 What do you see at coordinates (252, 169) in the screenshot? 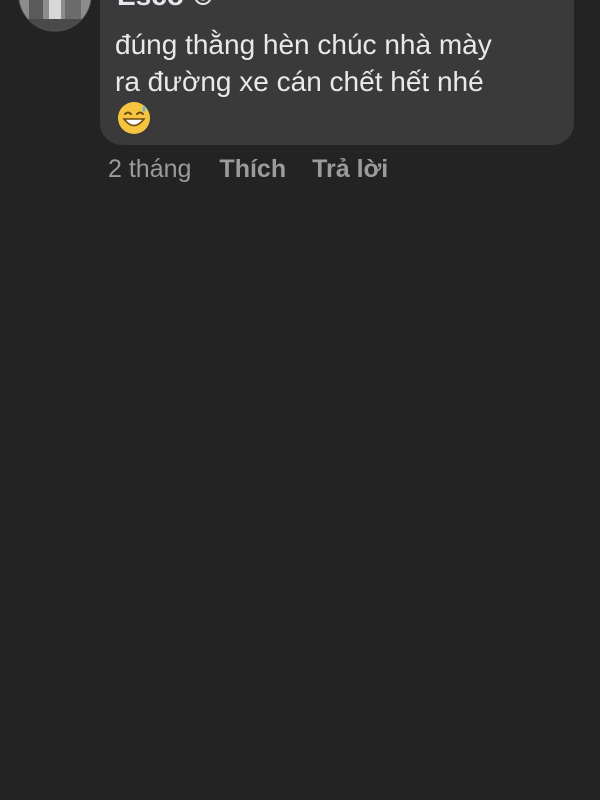
I see `like-button: Thích` at bounding box center [252, 169].